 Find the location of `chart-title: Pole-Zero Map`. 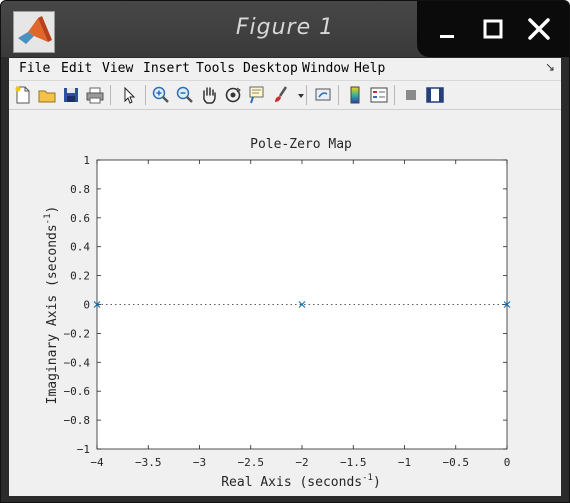

chart-title: Pole-Zero Map is located at coordinates (301, 144).